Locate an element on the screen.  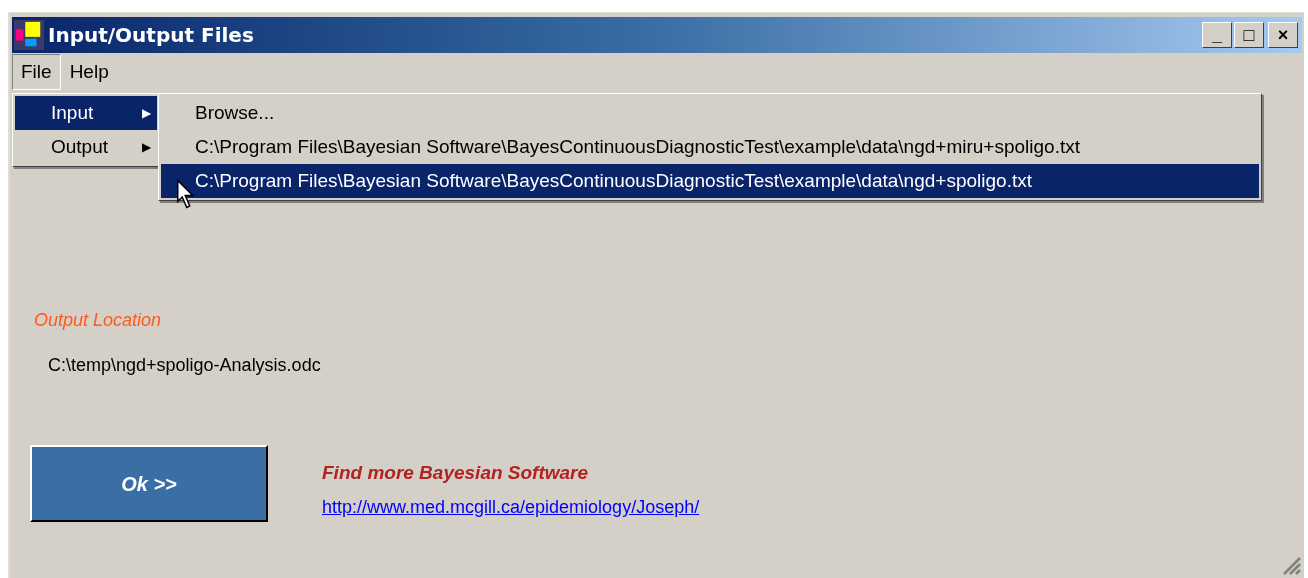
menu-item: File is located at coordinates (36, 72).